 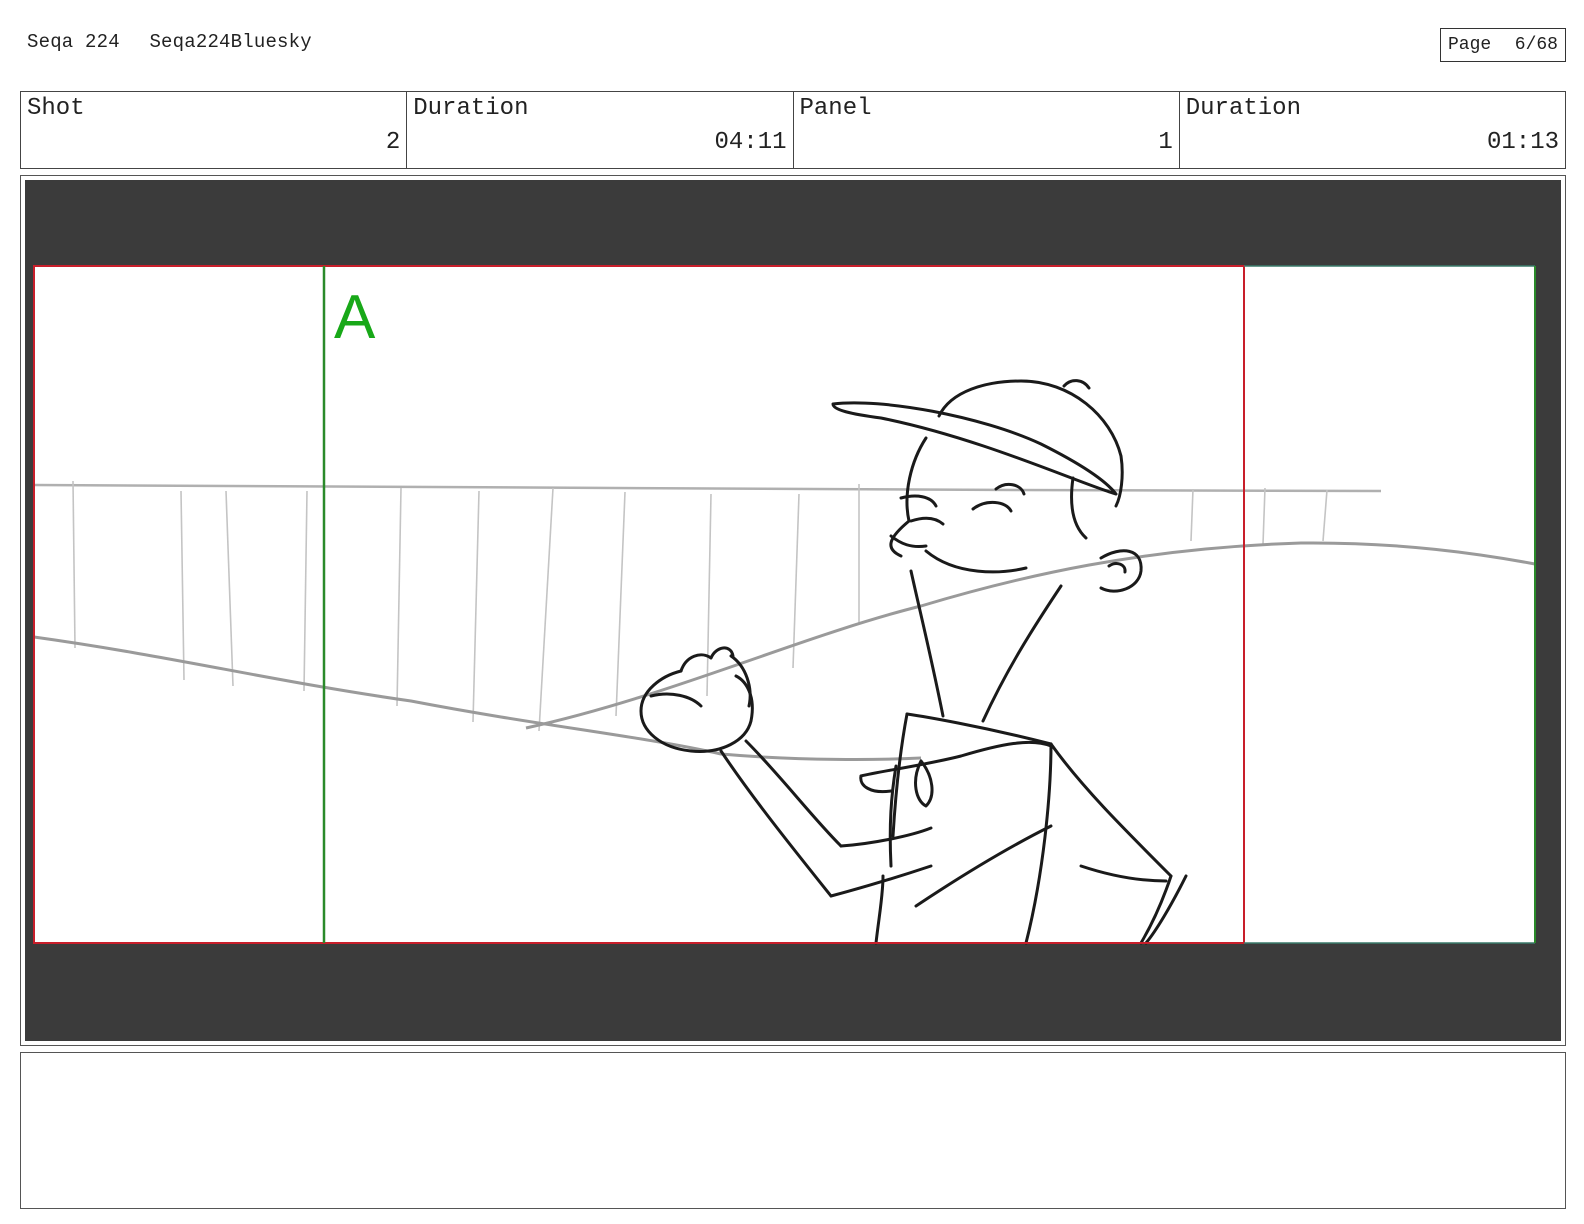 I want to click on sequence-label: Seqa 224, so click(x=73, y=42).